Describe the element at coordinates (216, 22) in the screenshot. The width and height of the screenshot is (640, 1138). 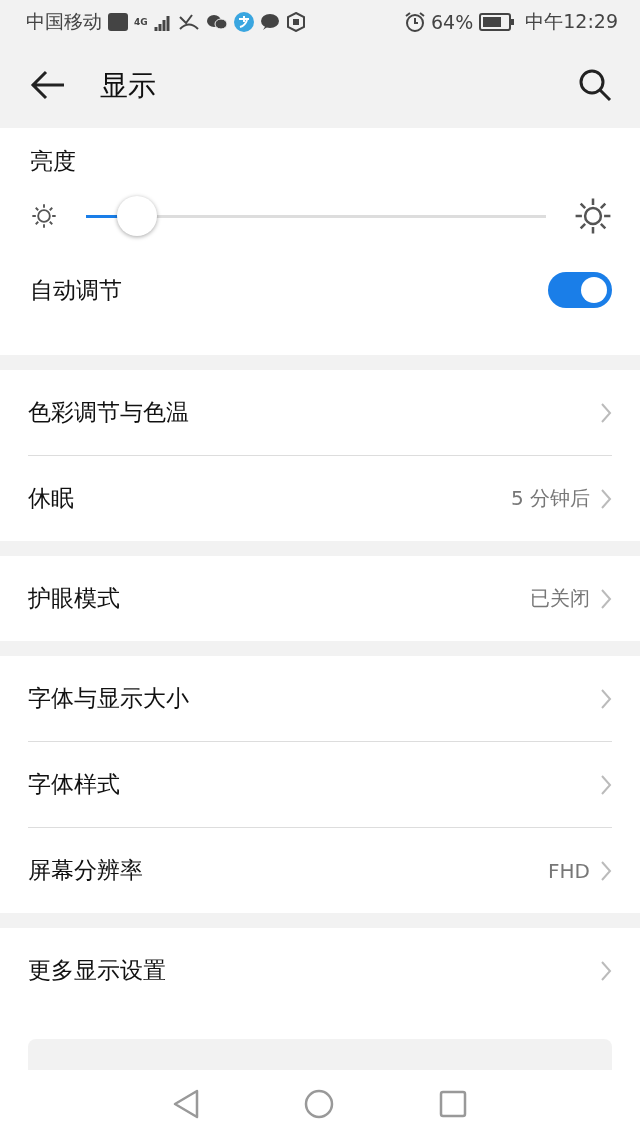
I see `chat-icon` at that location.